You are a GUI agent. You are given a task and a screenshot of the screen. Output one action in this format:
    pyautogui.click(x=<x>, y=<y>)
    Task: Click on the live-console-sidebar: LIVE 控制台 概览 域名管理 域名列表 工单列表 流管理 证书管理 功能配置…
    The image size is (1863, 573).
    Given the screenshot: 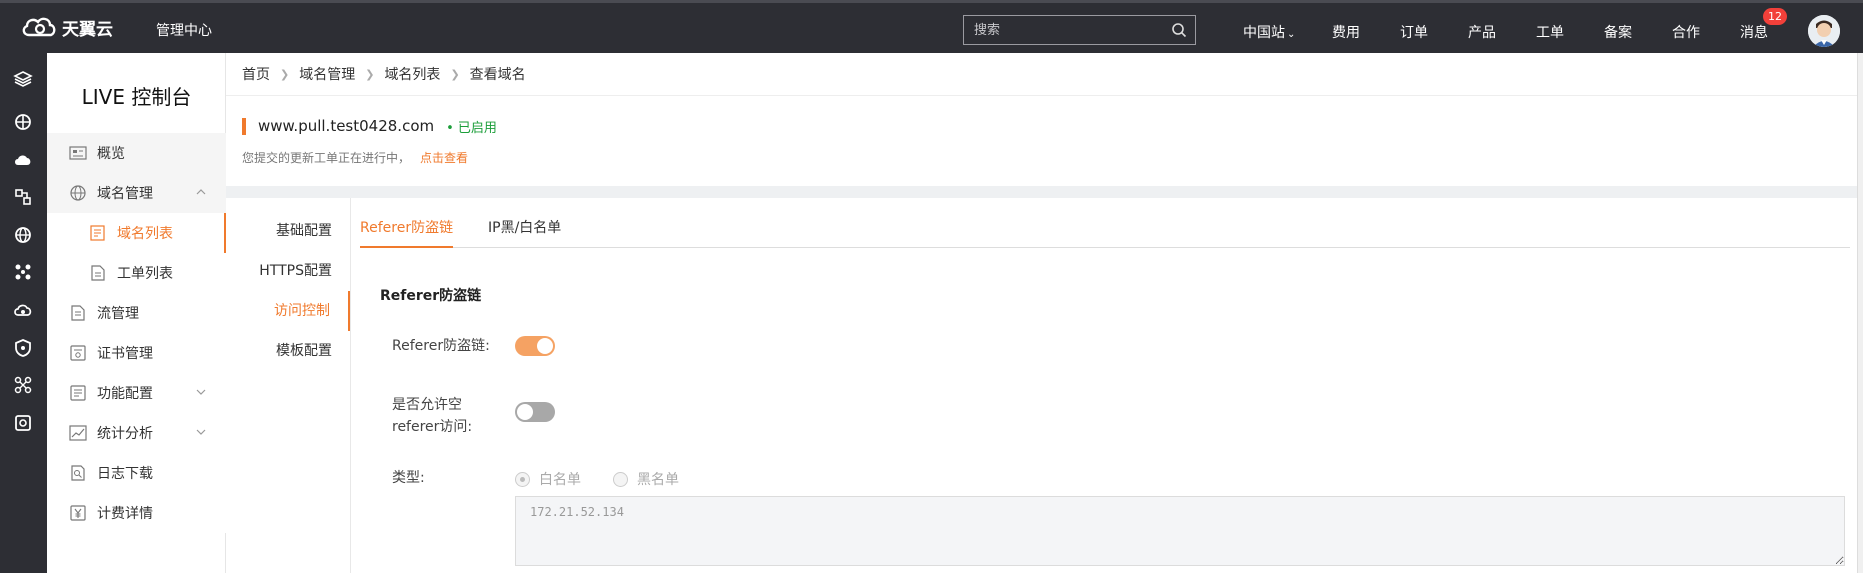 What is the action you would take?
    pyautogui.click(x=136, y=313)
    